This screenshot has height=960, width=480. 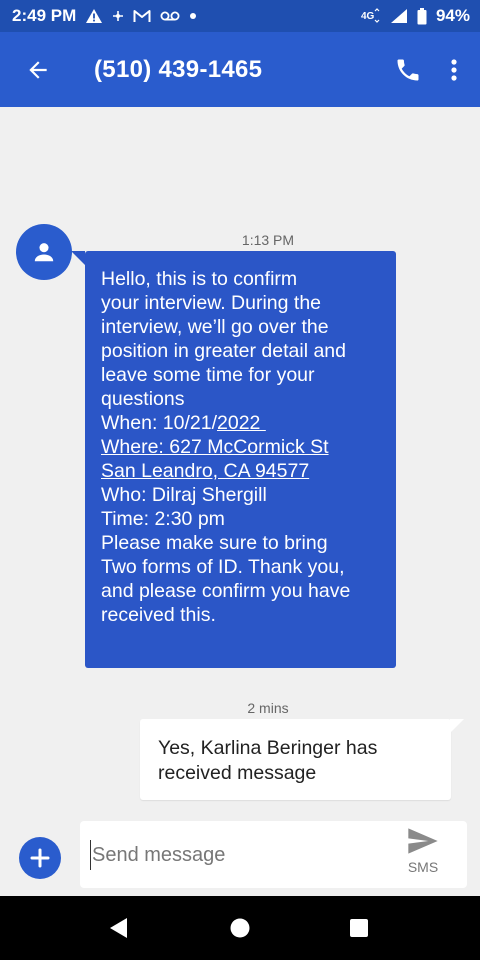 I want to click on nav-recents-button, so click(x=359, y=928).